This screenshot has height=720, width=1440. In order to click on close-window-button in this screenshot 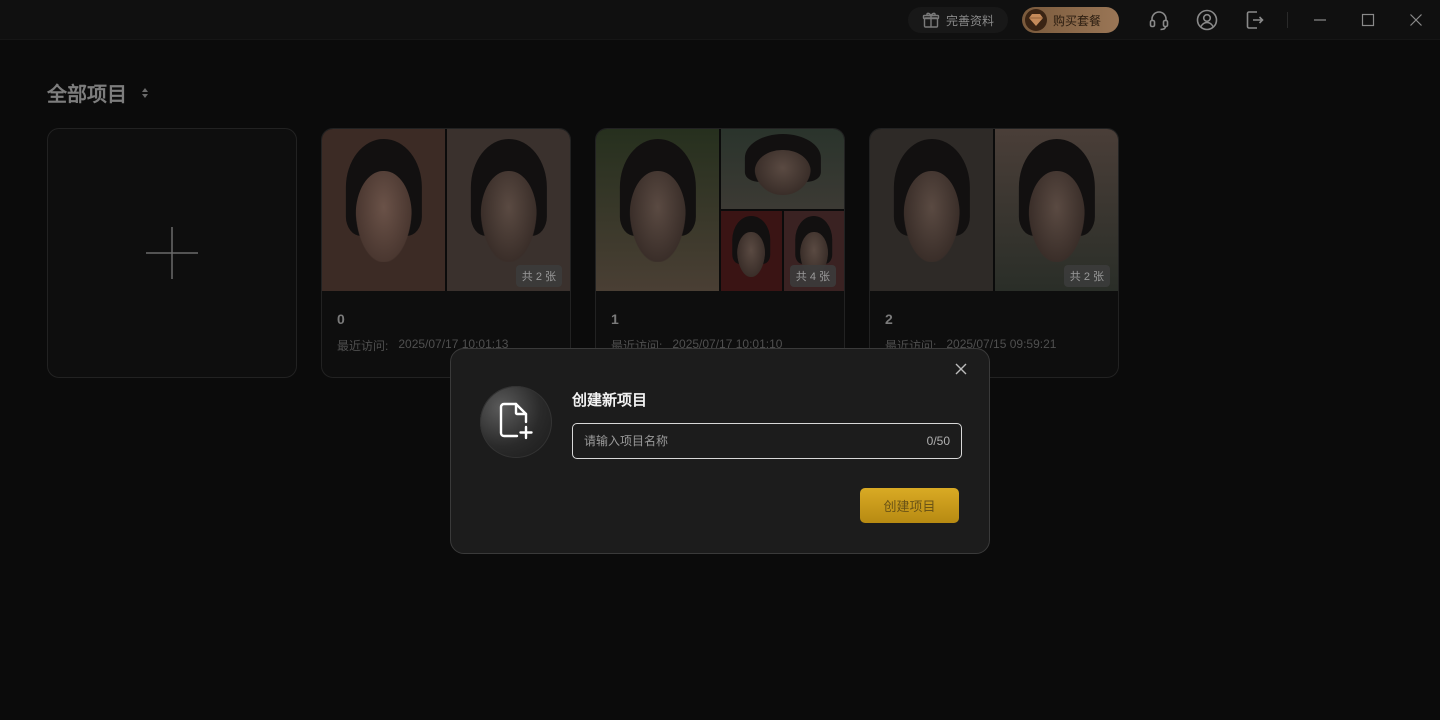, I will do `click(1416, 20)`.